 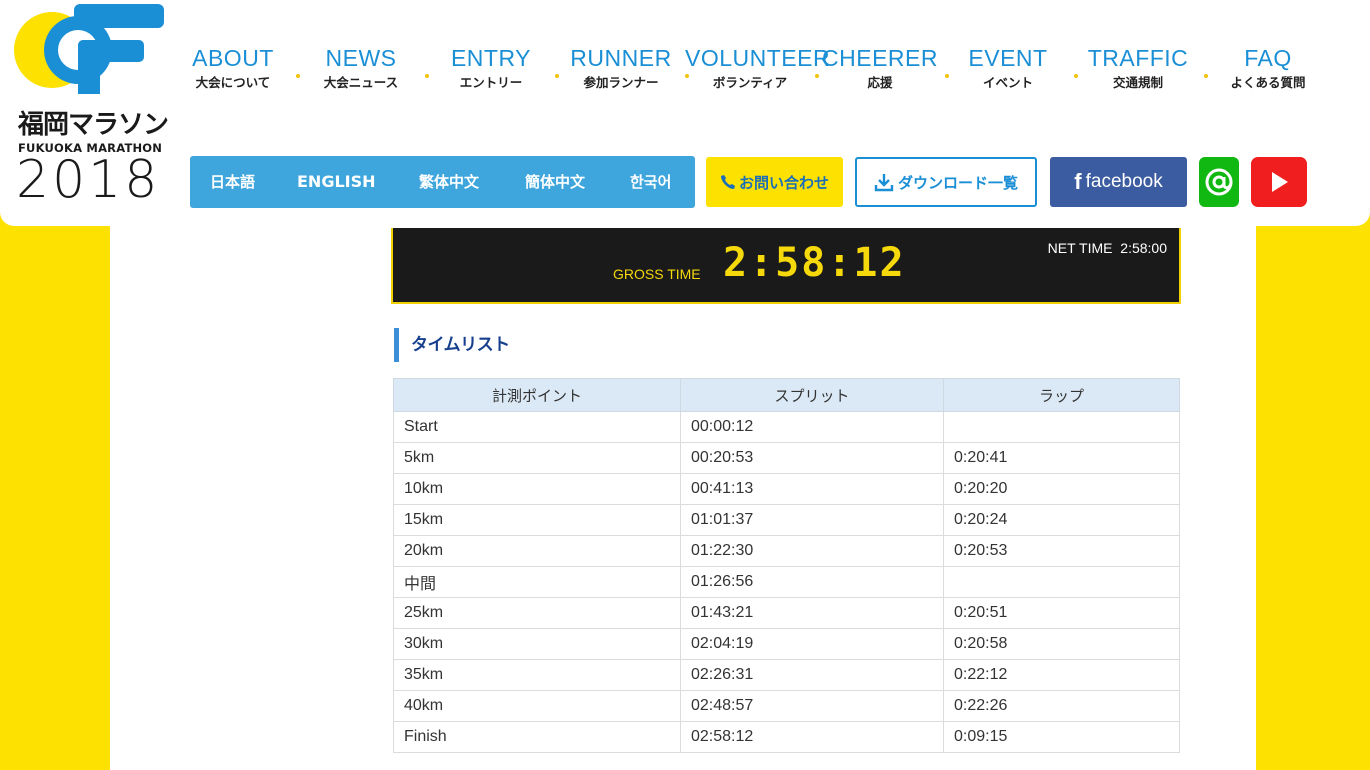 I want to click on checkpoint-cell: 30km, so click(x=537, y=644).